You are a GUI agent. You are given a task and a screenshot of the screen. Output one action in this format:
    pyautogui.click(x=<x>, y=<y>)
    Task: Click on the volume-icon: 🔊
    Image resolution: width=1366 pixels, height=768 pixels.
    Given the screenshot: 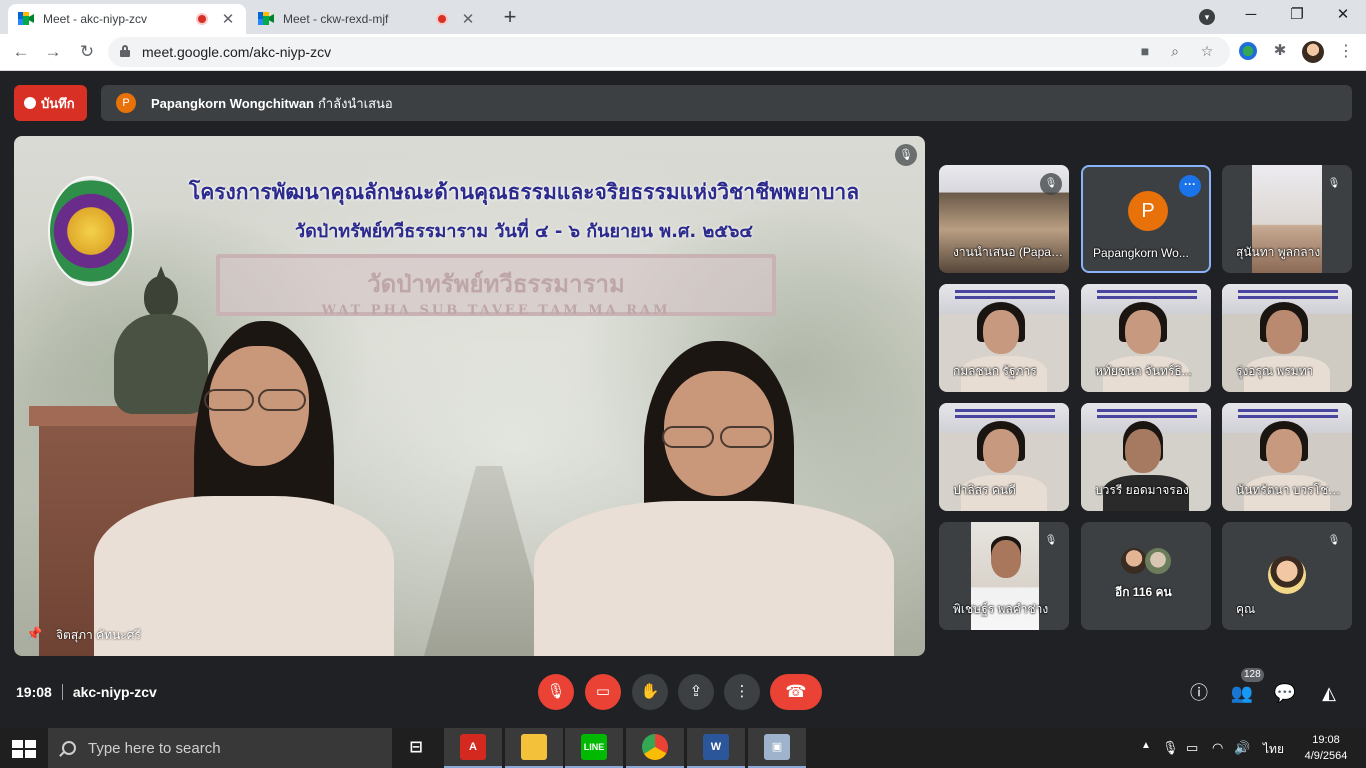 What is the action you would take?
    pyautogui.click(x=1242, y=748)
    